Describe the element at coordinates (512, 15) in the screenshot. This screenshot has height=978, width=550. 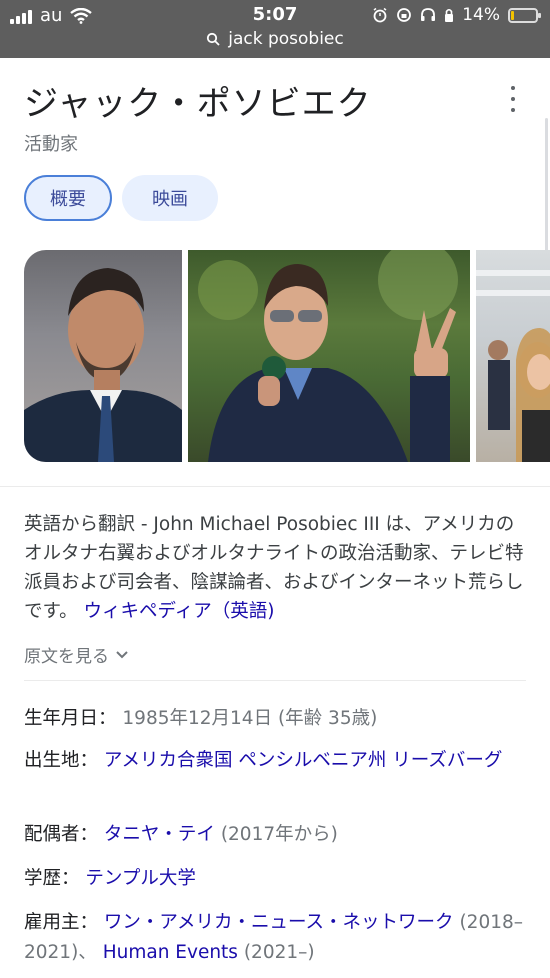
I see `battery-level` at that location.